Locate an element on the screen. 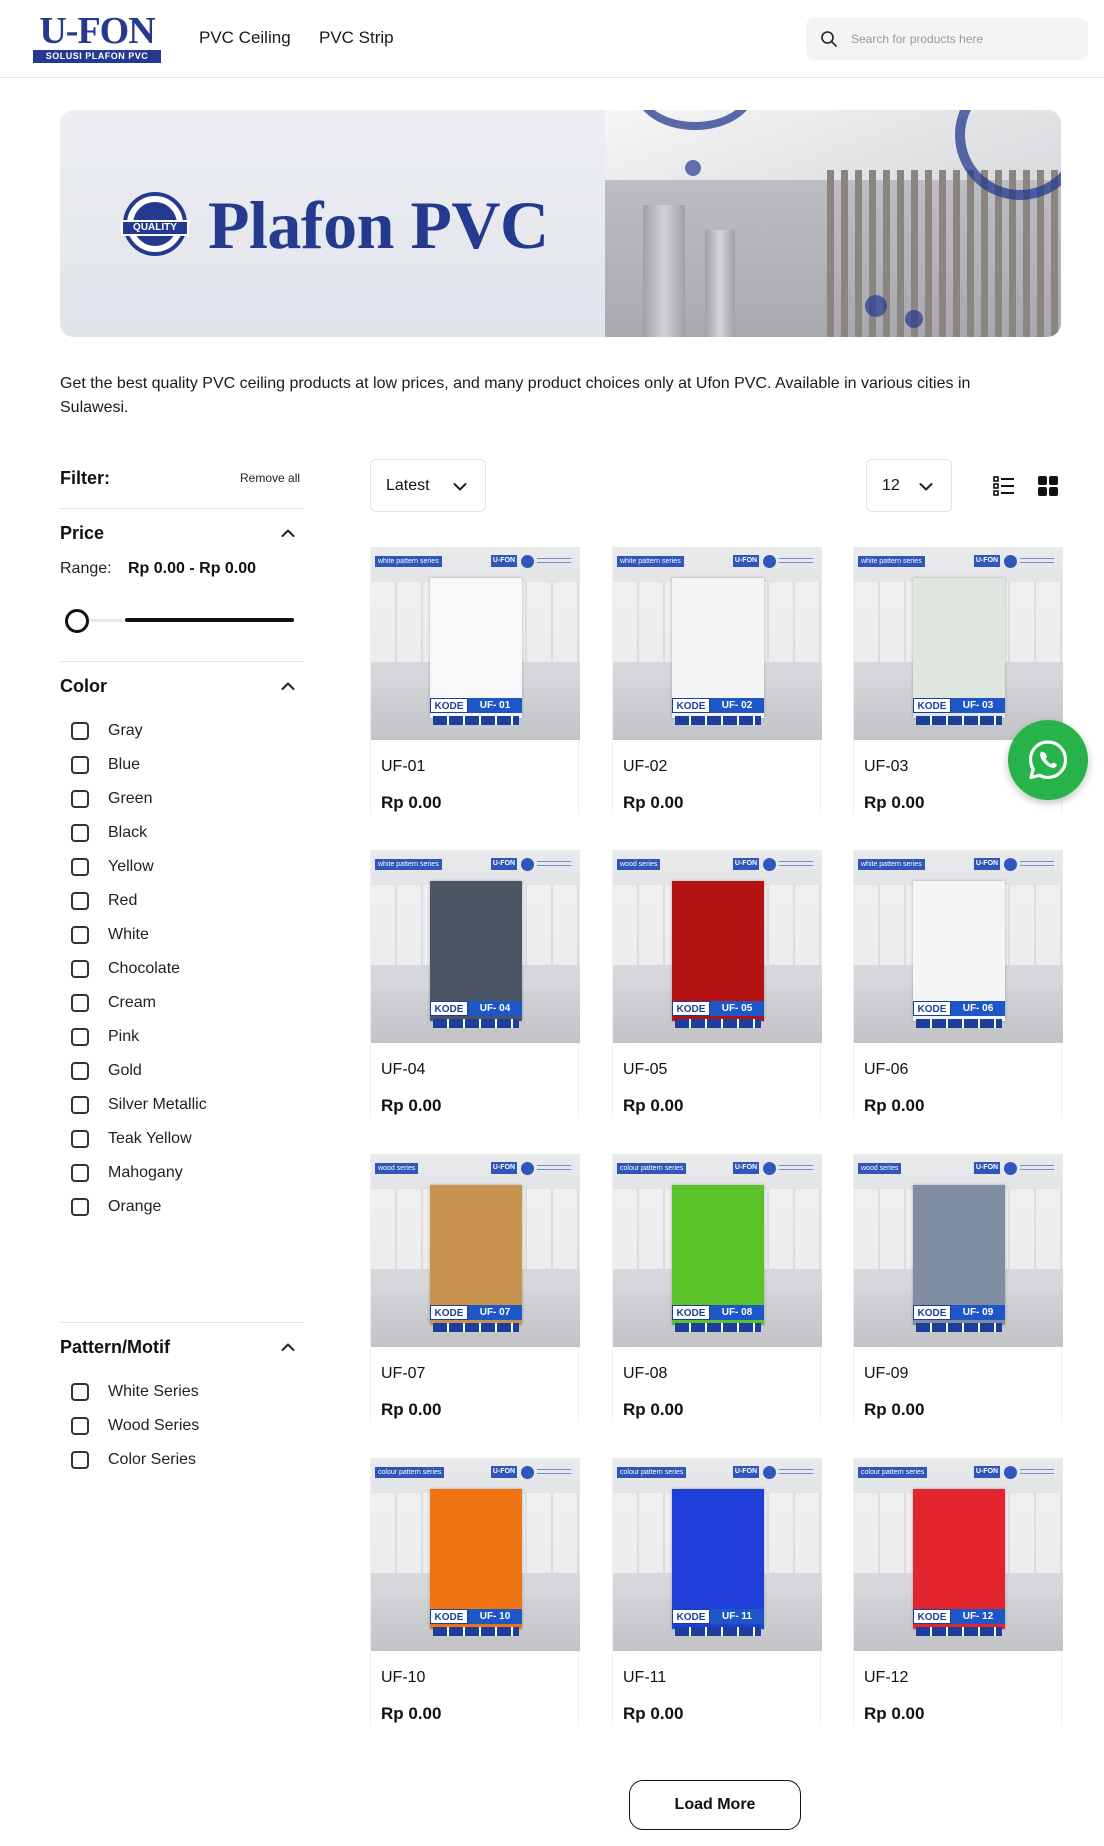  color-option: Yellow is located at coordinates (112, 867).